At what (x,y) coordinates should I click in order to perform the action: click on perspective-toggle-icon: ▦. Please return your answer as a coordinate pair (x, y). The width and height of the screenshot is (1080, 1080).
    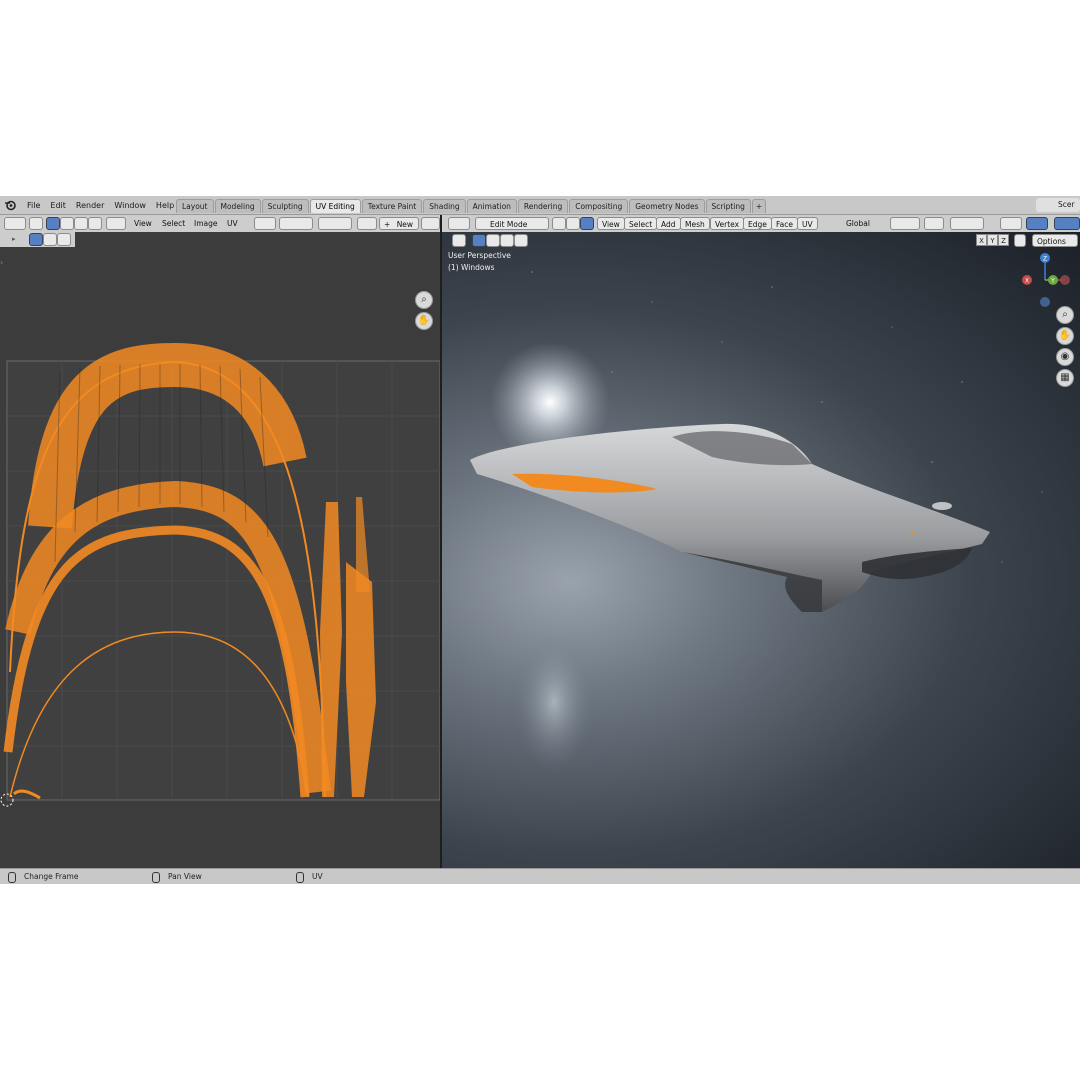
    Looking at the image, I should click on (1065, 378).